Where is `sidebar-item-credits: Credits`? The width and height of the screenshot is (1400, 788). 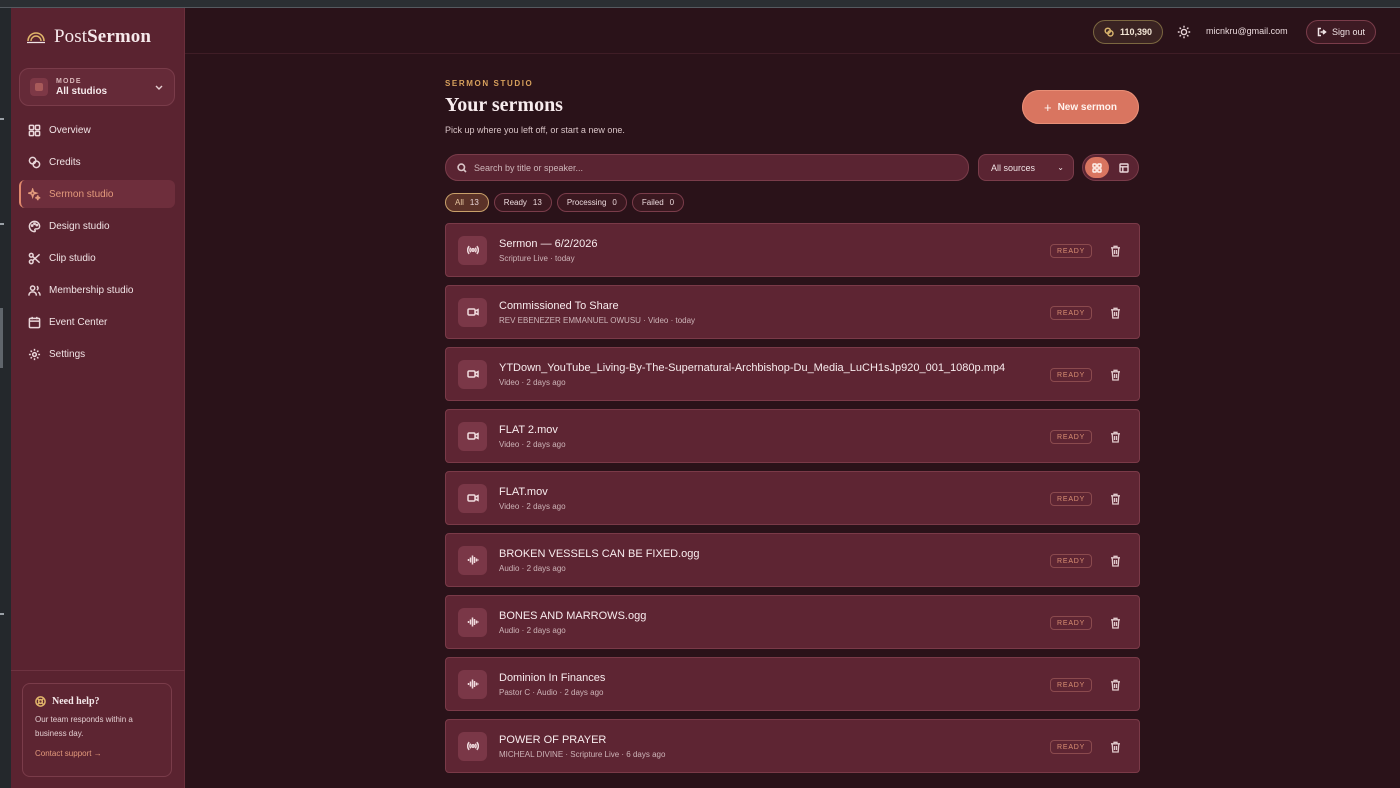 sidebar-item-credits: Credits is located at coordinates (97, 162).